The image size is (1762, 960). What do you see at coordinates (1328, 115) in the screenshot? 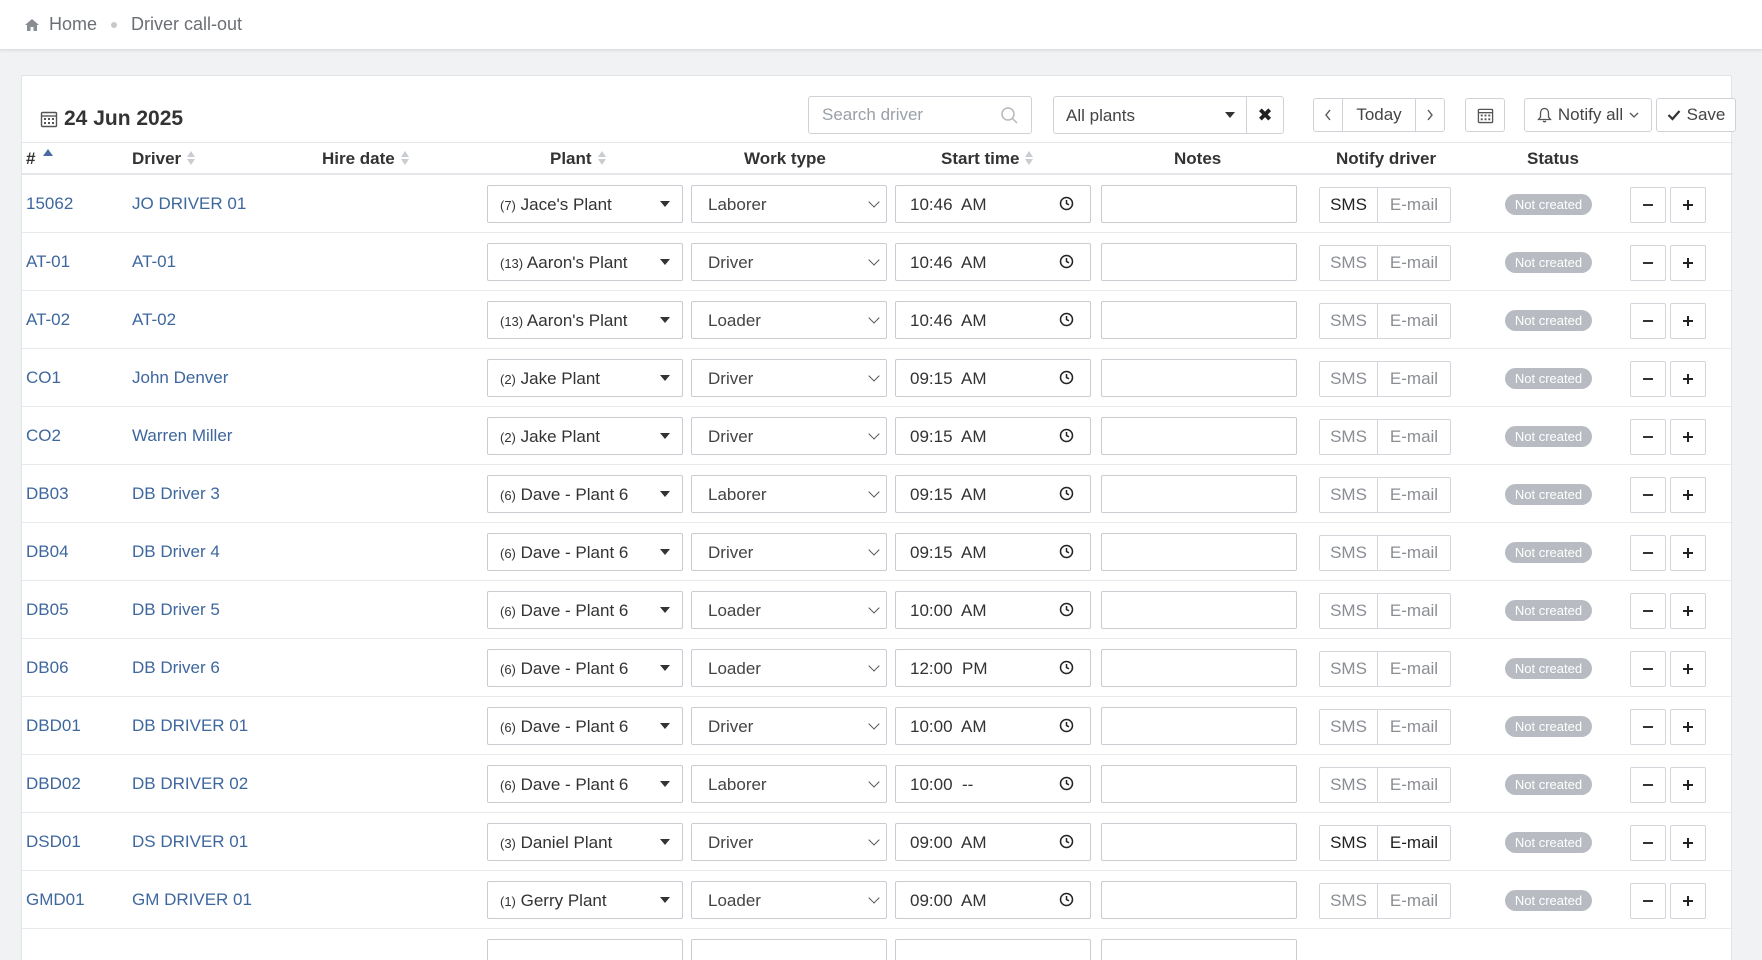
I see `previous-day-button` at bounding box center [1328, 115].